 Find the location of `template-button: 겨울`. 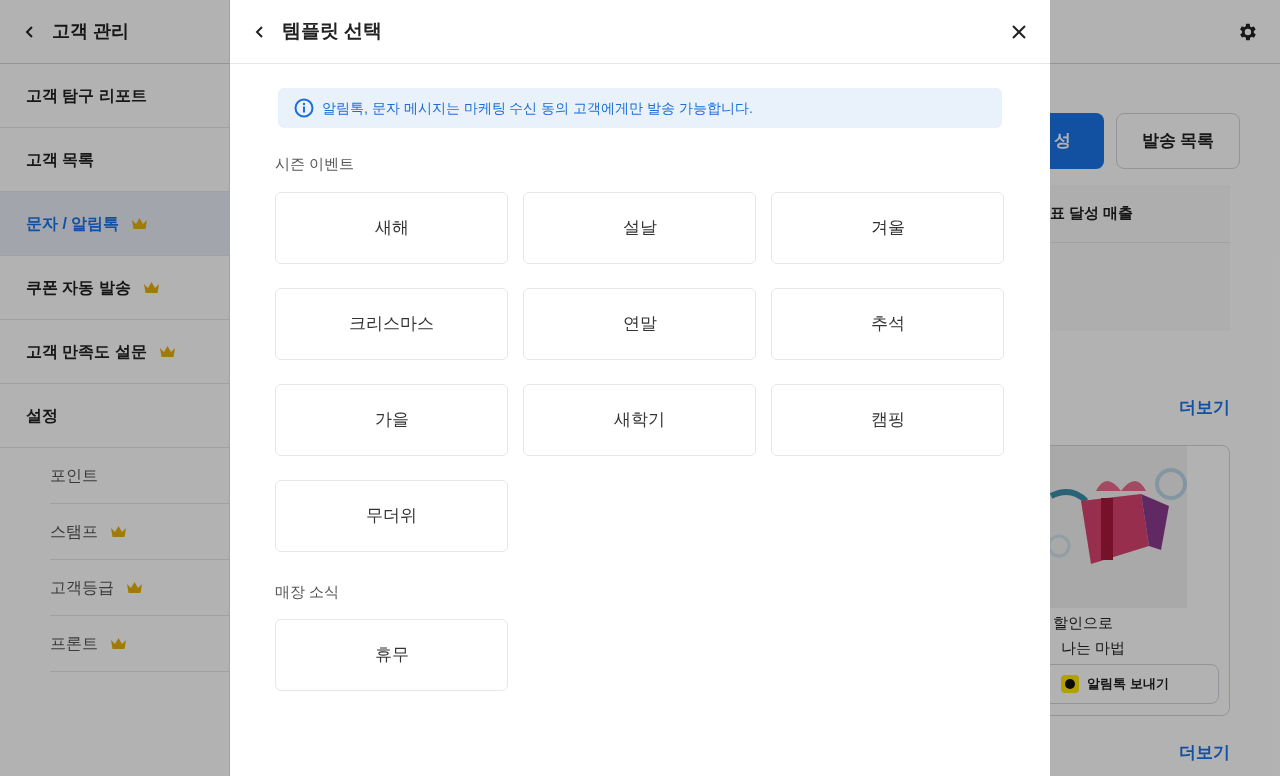

template-button: 겨울 is located at coordinates (887, 227).